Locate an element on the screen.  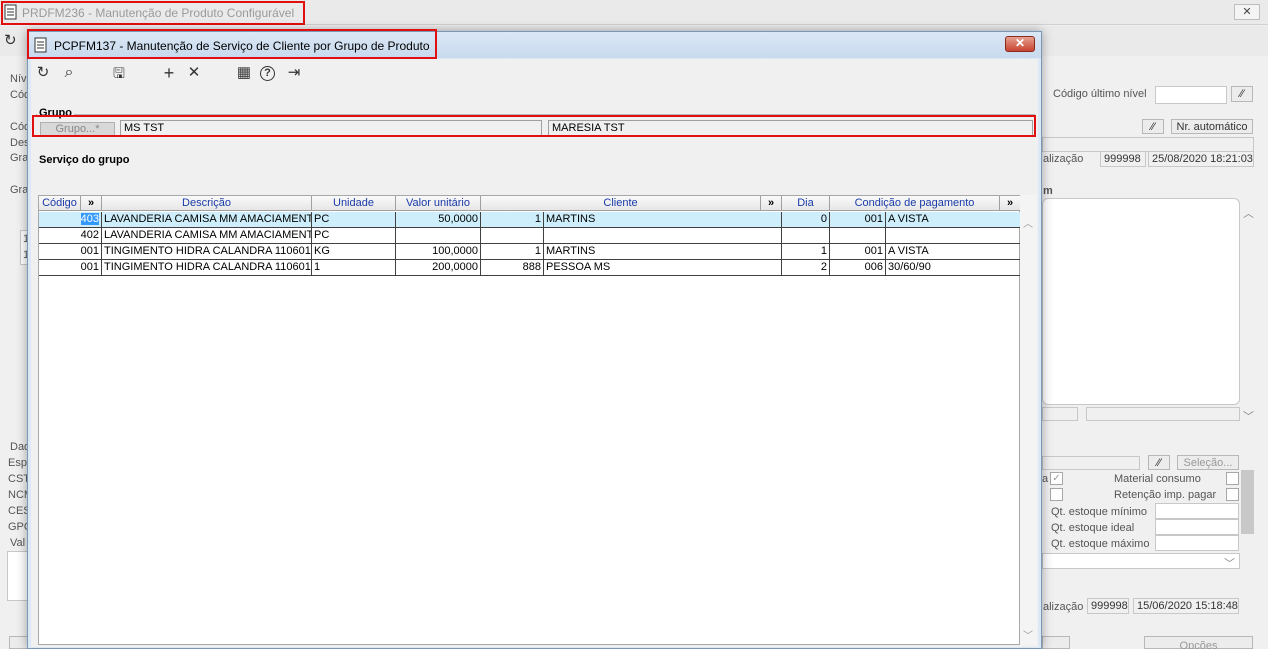
header-expand-button-1: » is located at coordinates (91, 203).